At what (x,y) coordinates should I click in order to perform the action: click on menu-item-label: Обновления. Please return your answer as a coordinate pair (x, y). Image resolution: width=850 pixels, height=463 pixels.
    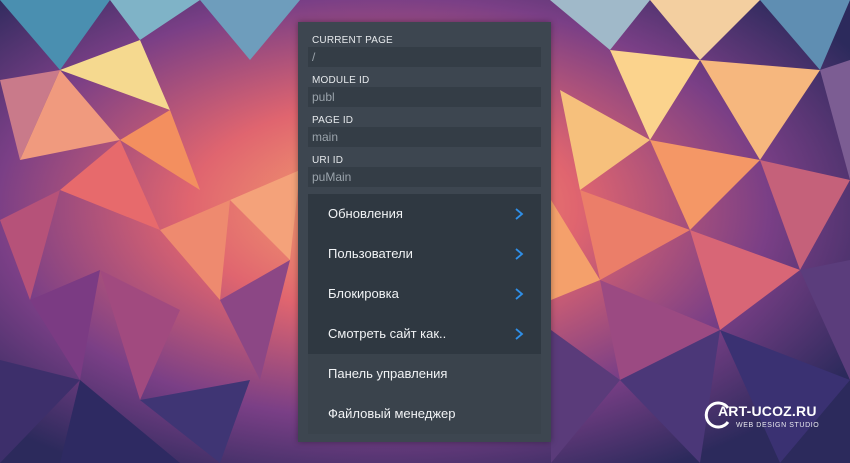
    Looking at the image, I should click on (365, 213).